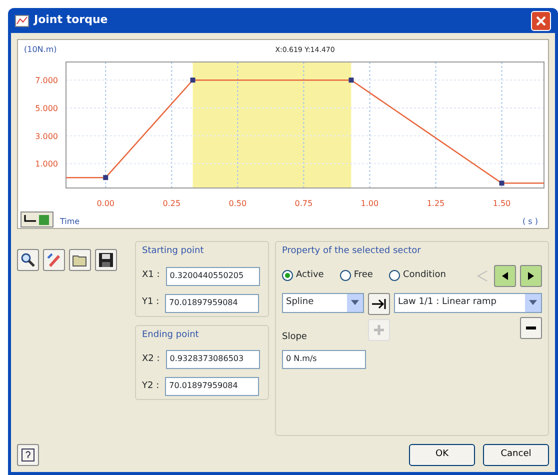  What do you see at coordinates (303, 203) in the screenshot?
I see `x-tick-label: 0.75` at bounding box center [303, 203].